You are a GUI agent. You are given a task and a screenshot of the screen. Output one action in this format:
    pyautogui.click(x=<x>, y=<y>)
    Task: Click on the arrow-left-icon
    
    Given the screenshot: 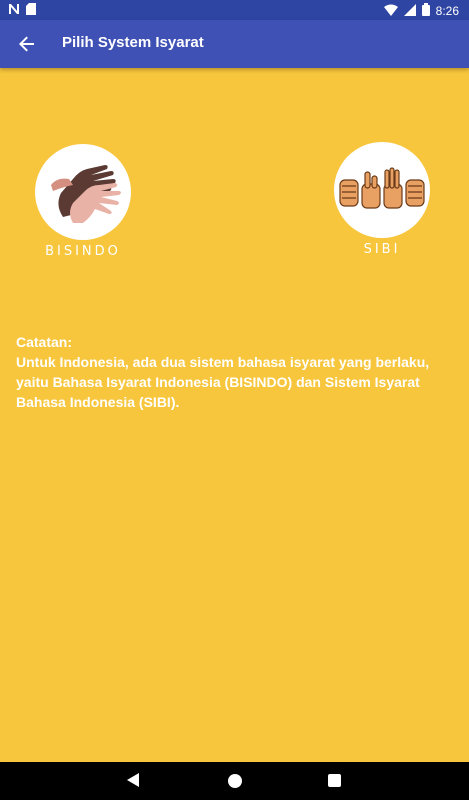 What is the action you would take?
    pyautogui.click(x=26, y=44)
    